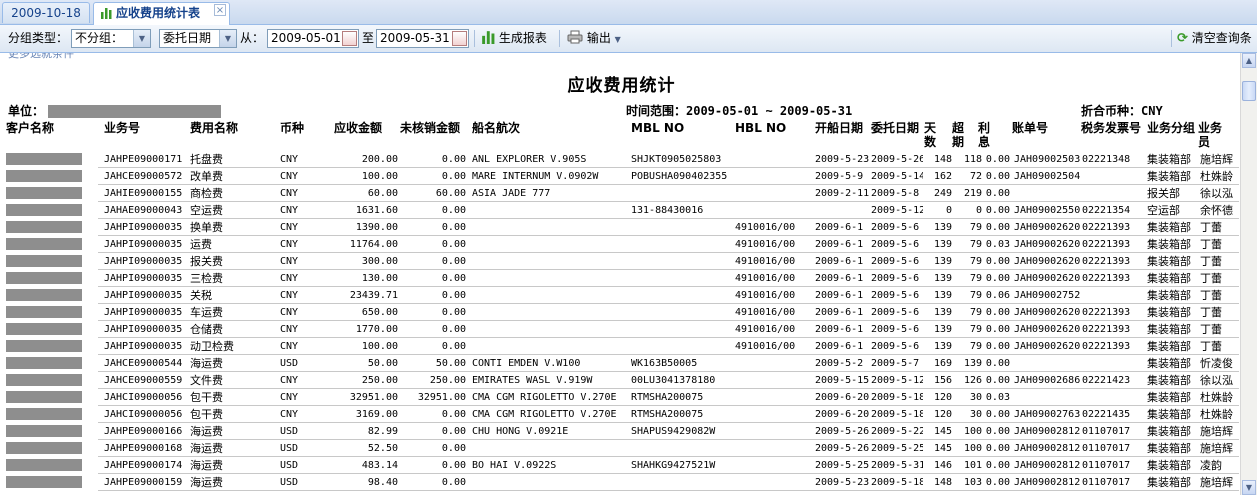 The width and height of the screenshot is (1257, 495). I want to click on tab-date: 2009-10-18, so click(46, 12).